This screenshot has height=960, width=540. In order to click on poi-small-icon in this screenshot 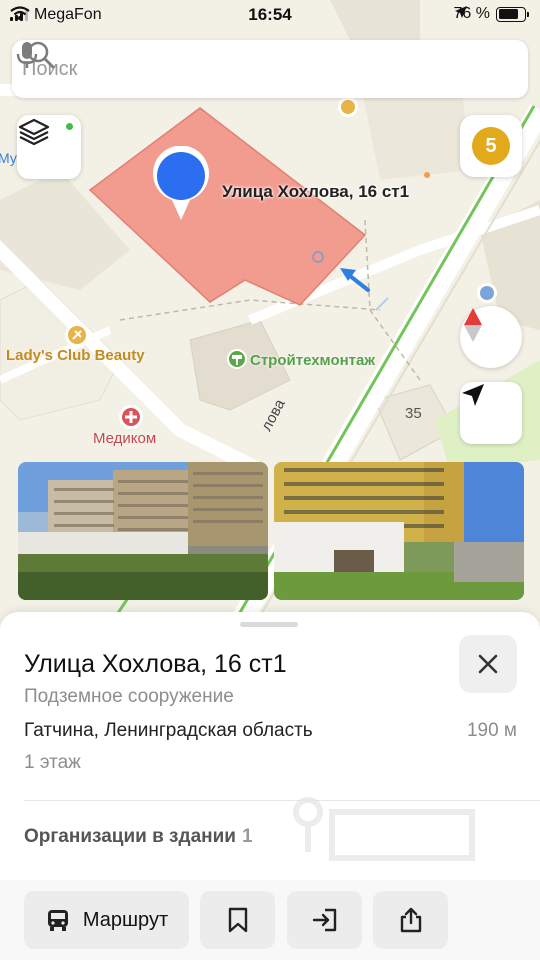, I will do `click(348, 107)`.